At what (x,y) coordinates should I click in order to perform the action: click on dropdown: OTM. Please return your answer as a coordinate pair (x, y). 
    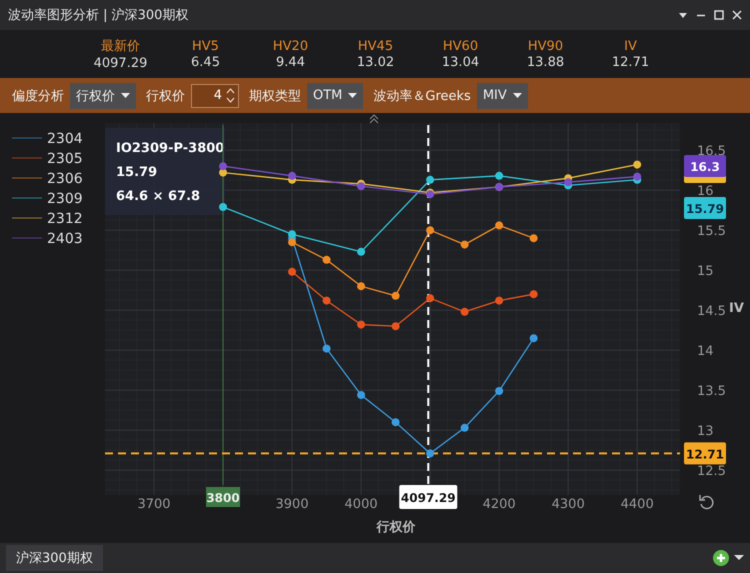
    Looking at the image, I should click on (335, 95).